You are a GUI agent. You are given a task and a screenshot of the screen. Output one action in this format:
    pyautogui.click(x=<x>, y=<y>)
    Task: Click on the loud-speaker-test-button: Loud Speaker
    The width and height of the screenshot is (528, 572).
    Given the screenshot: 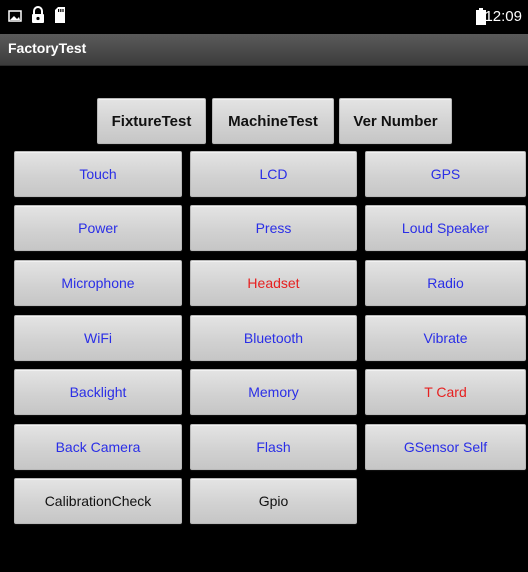 What is the action you would take?
    pyautogui.click(x=445, y=228)
    